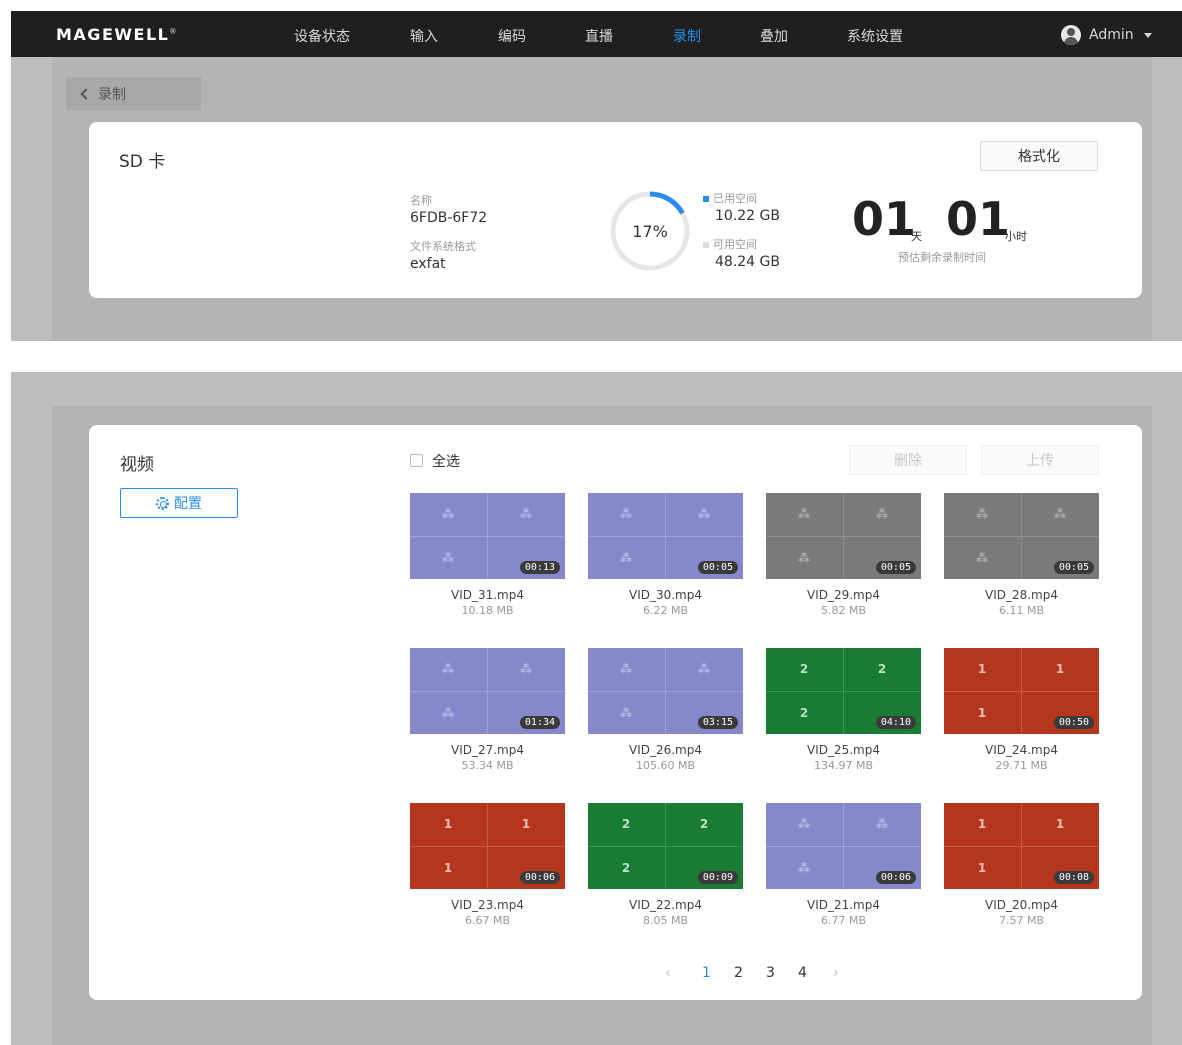 Image resolution: width=1182 pixels, height=1045 pixels. Describe the element at coordinates (1147, 35) in the screenshot. I see `caret-down-icon` at that location.